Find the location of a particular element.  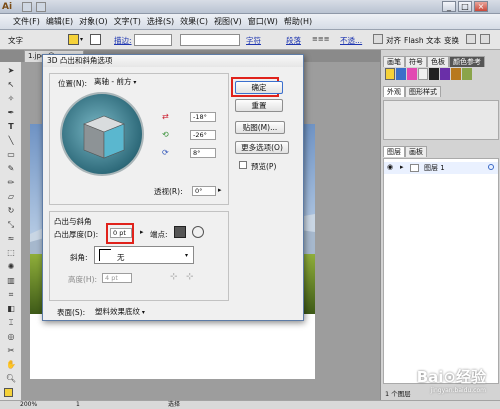

fill-swatch is located at coordinates (73, 39).